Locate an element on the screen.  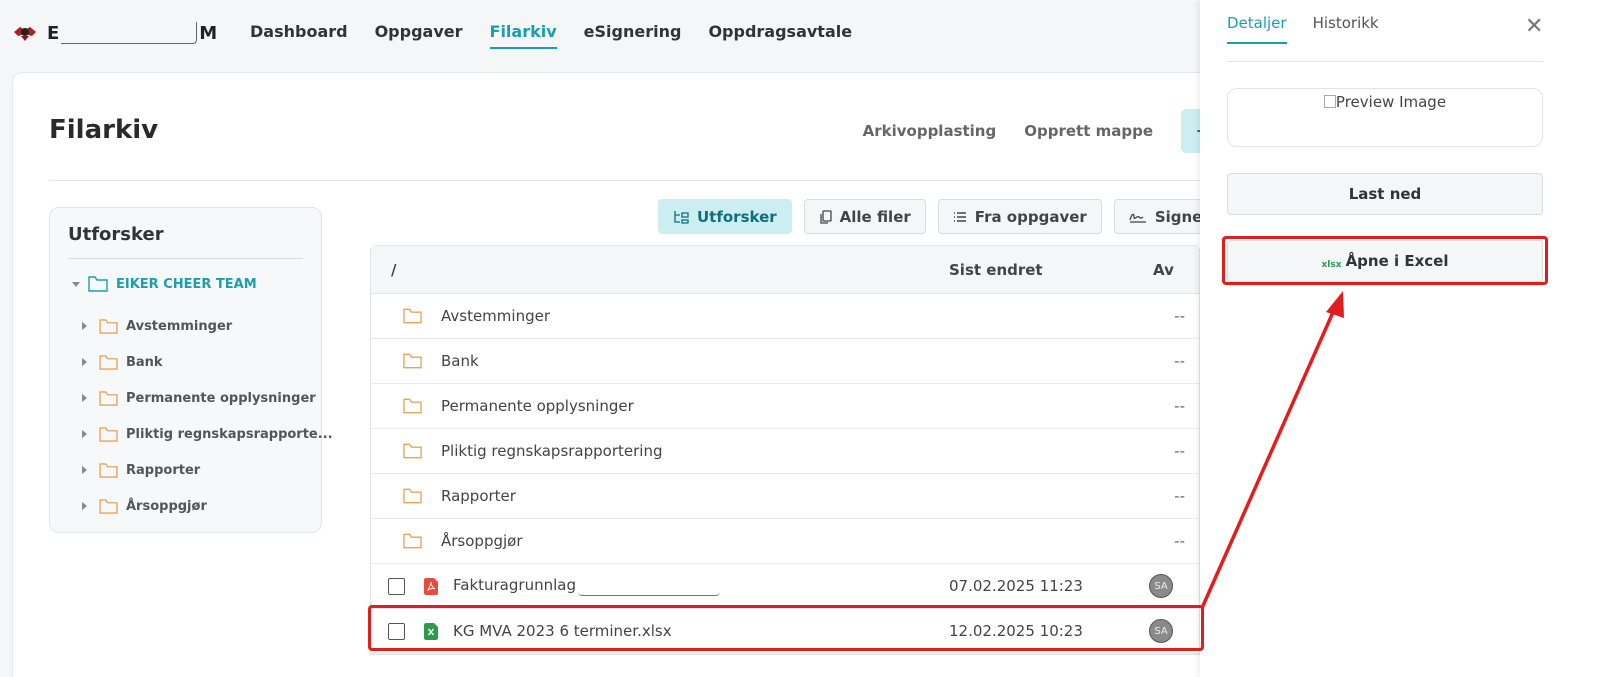
column-by: Av is located at coordinates (1163, 270).